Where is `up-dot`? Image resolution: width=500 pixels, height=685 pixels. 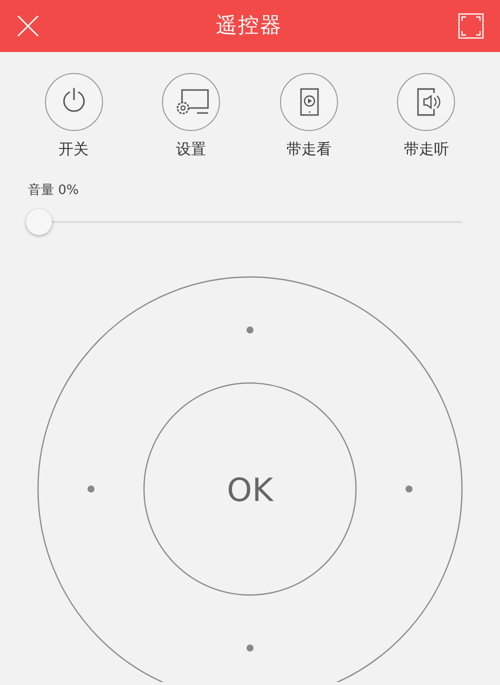
up-dot is located at coordinates (250, 329).